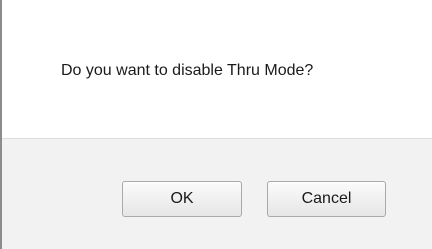  Describe the element at coordinates (182, 199) in the screenshot. I see `ok-button: OK` at that location.